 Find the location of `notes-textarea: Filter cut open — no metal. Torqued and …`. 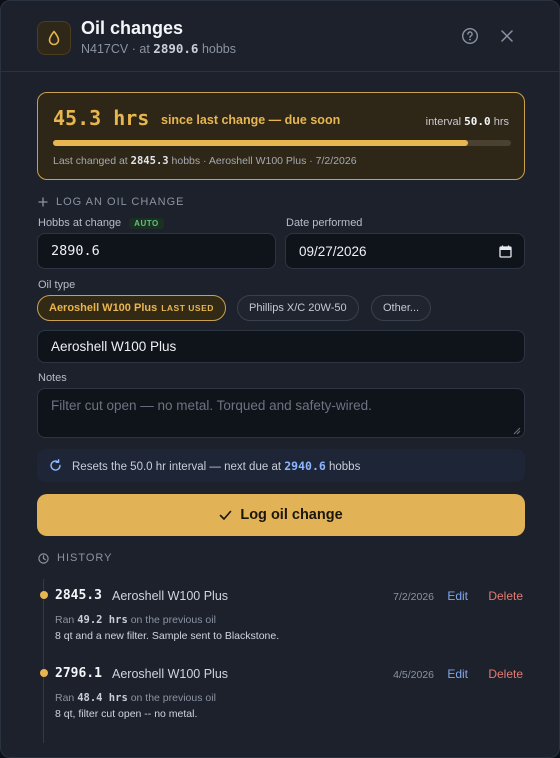

notes-textarea: Filter cut open — no metal. Torqued and … is located at coordinates (281, 413).